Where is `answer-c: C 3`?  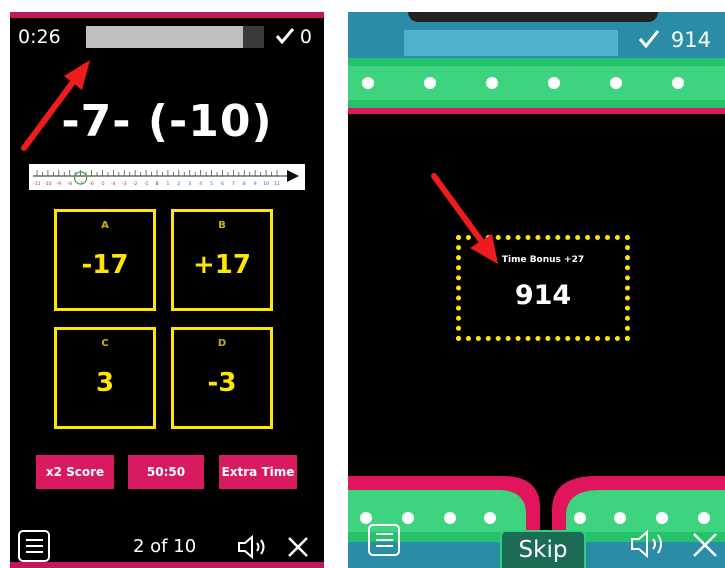
answer-c: C 3 is located at coordinates (105, 378).